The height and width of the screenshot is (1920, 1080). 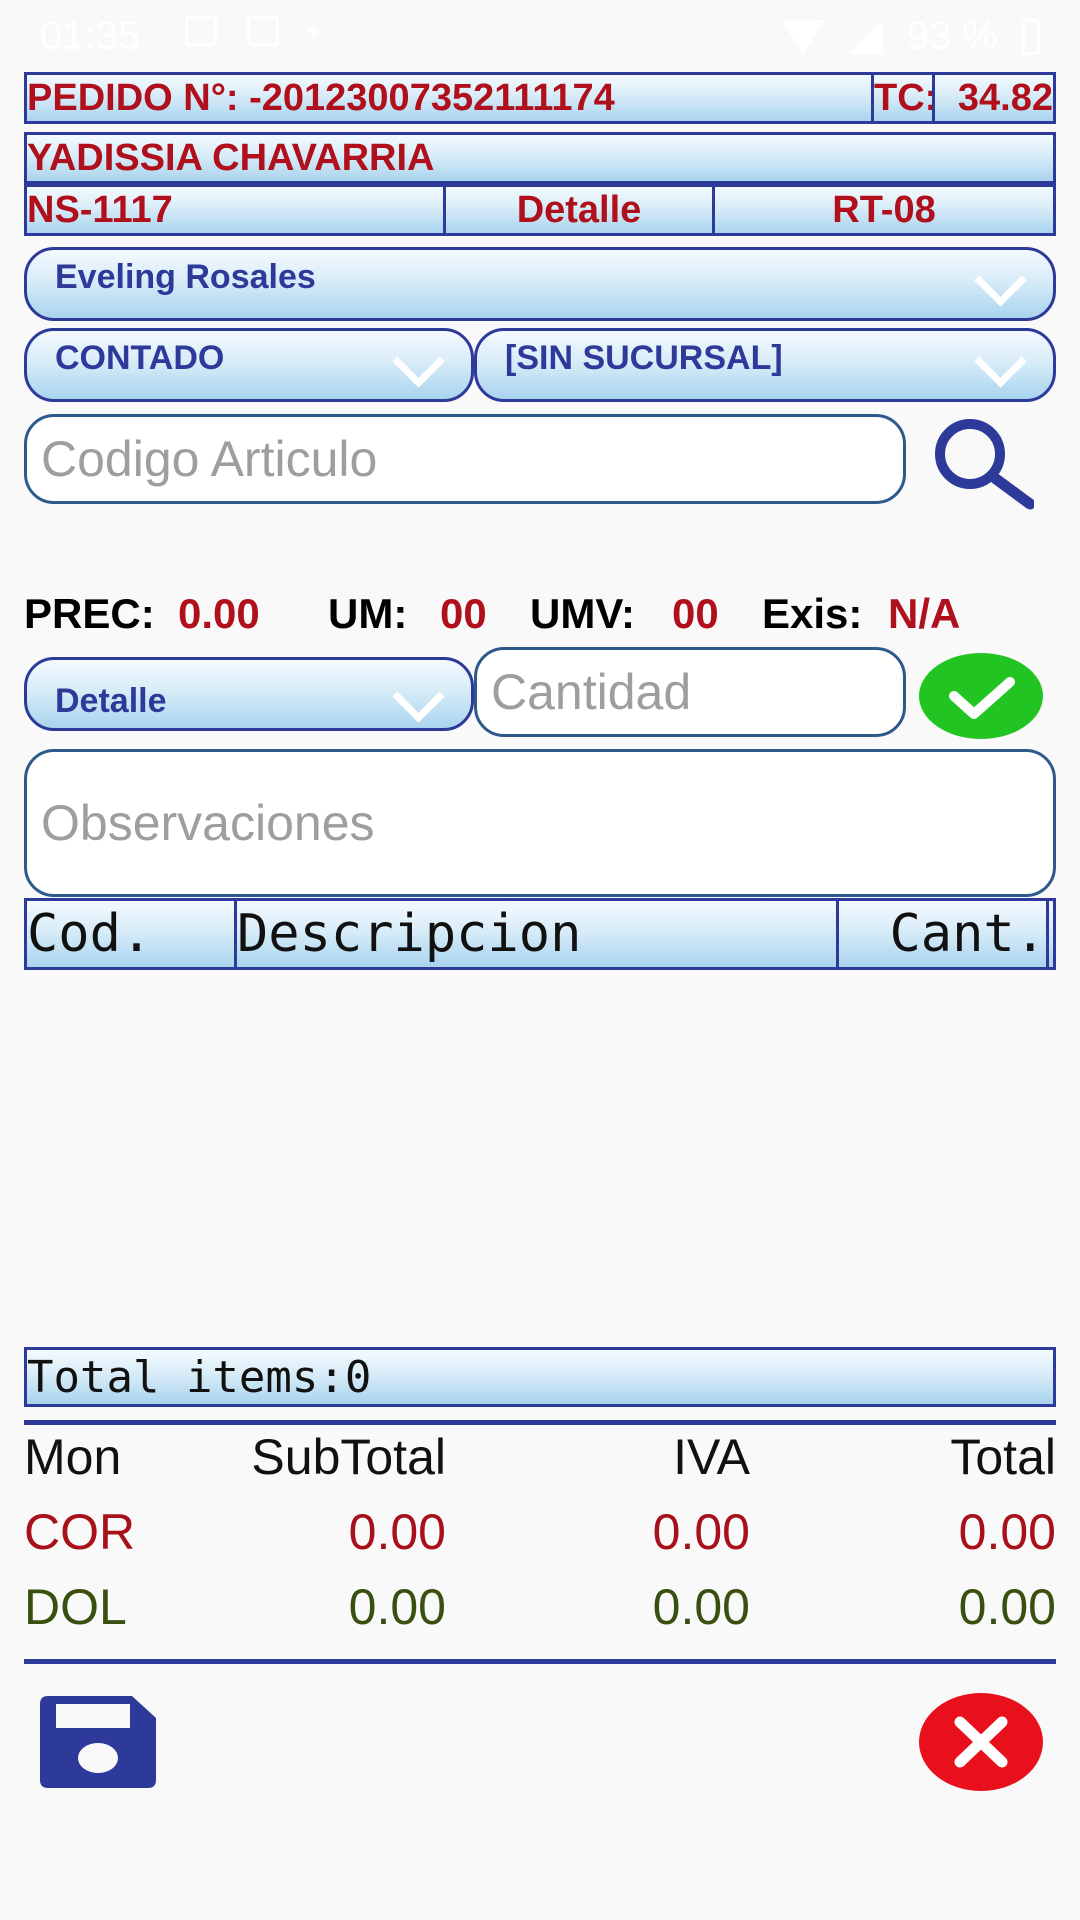 What do you see at coordinates (397, 1607) in the screenshot?
I see `summary-dol-subtotal: 0.00` at bounding box center [397, 1607].